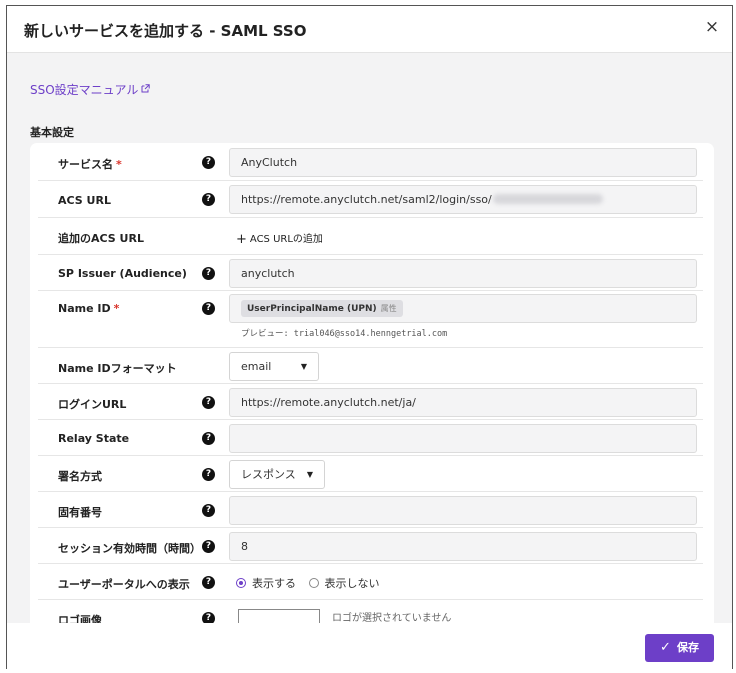  I want to click on plus-icon: +, so click(241, 239).